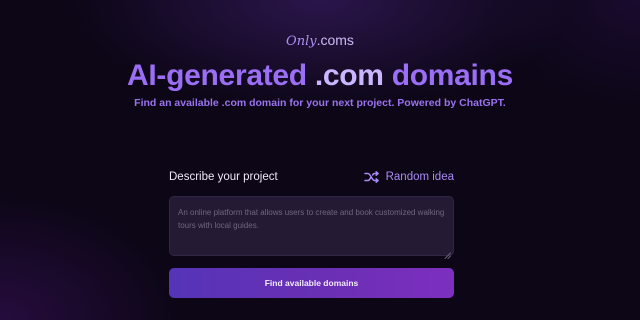 The height and width of the screenshot is (320, 640). What do you see at coordinates (311, 177) in the screenshot?
I see `form-header-row: Describe your project Random idea` at bounding box center [311, 177].